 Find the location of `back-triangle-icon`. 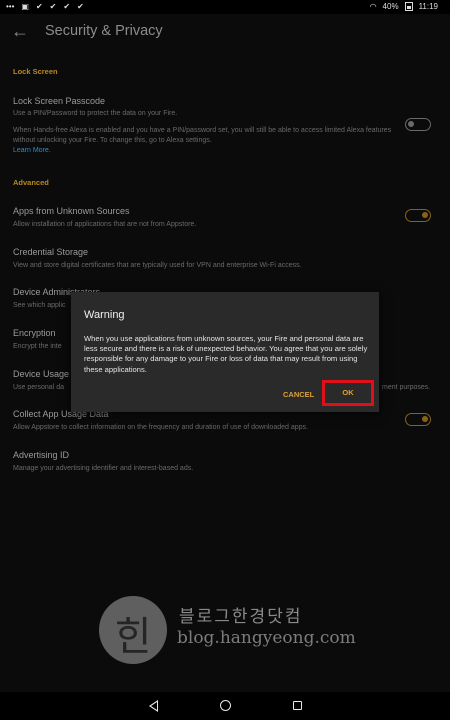

back-triangle-icon is located at coordinates (153, 706).